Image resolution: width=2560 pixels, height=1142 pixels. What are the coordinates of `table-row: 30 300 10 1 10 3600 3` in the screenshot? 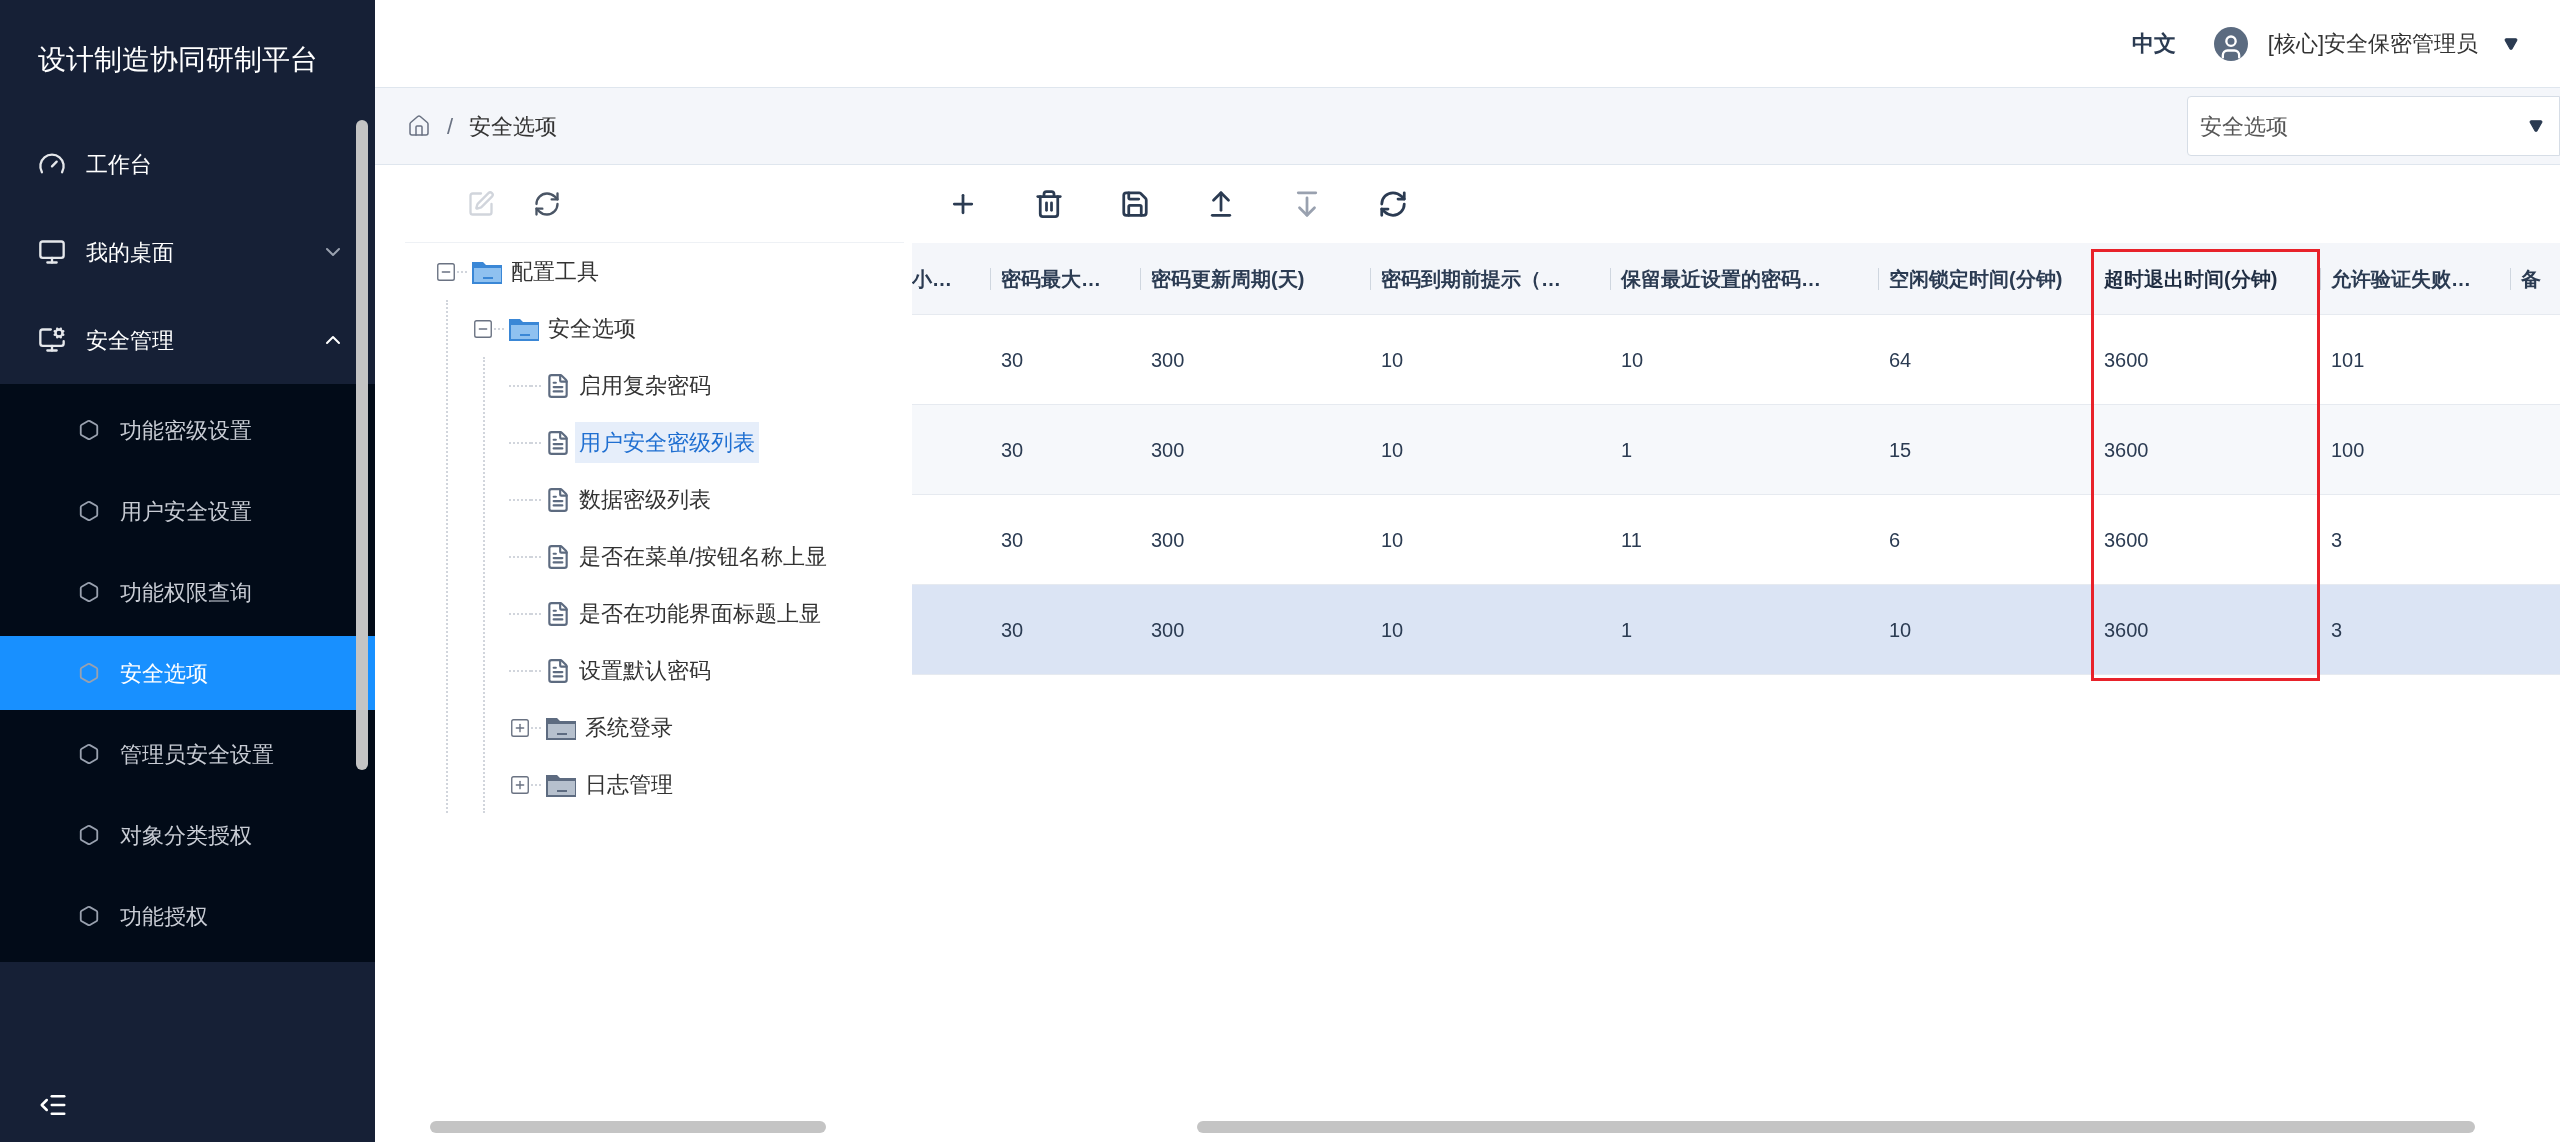 It's located at (1736, 630).